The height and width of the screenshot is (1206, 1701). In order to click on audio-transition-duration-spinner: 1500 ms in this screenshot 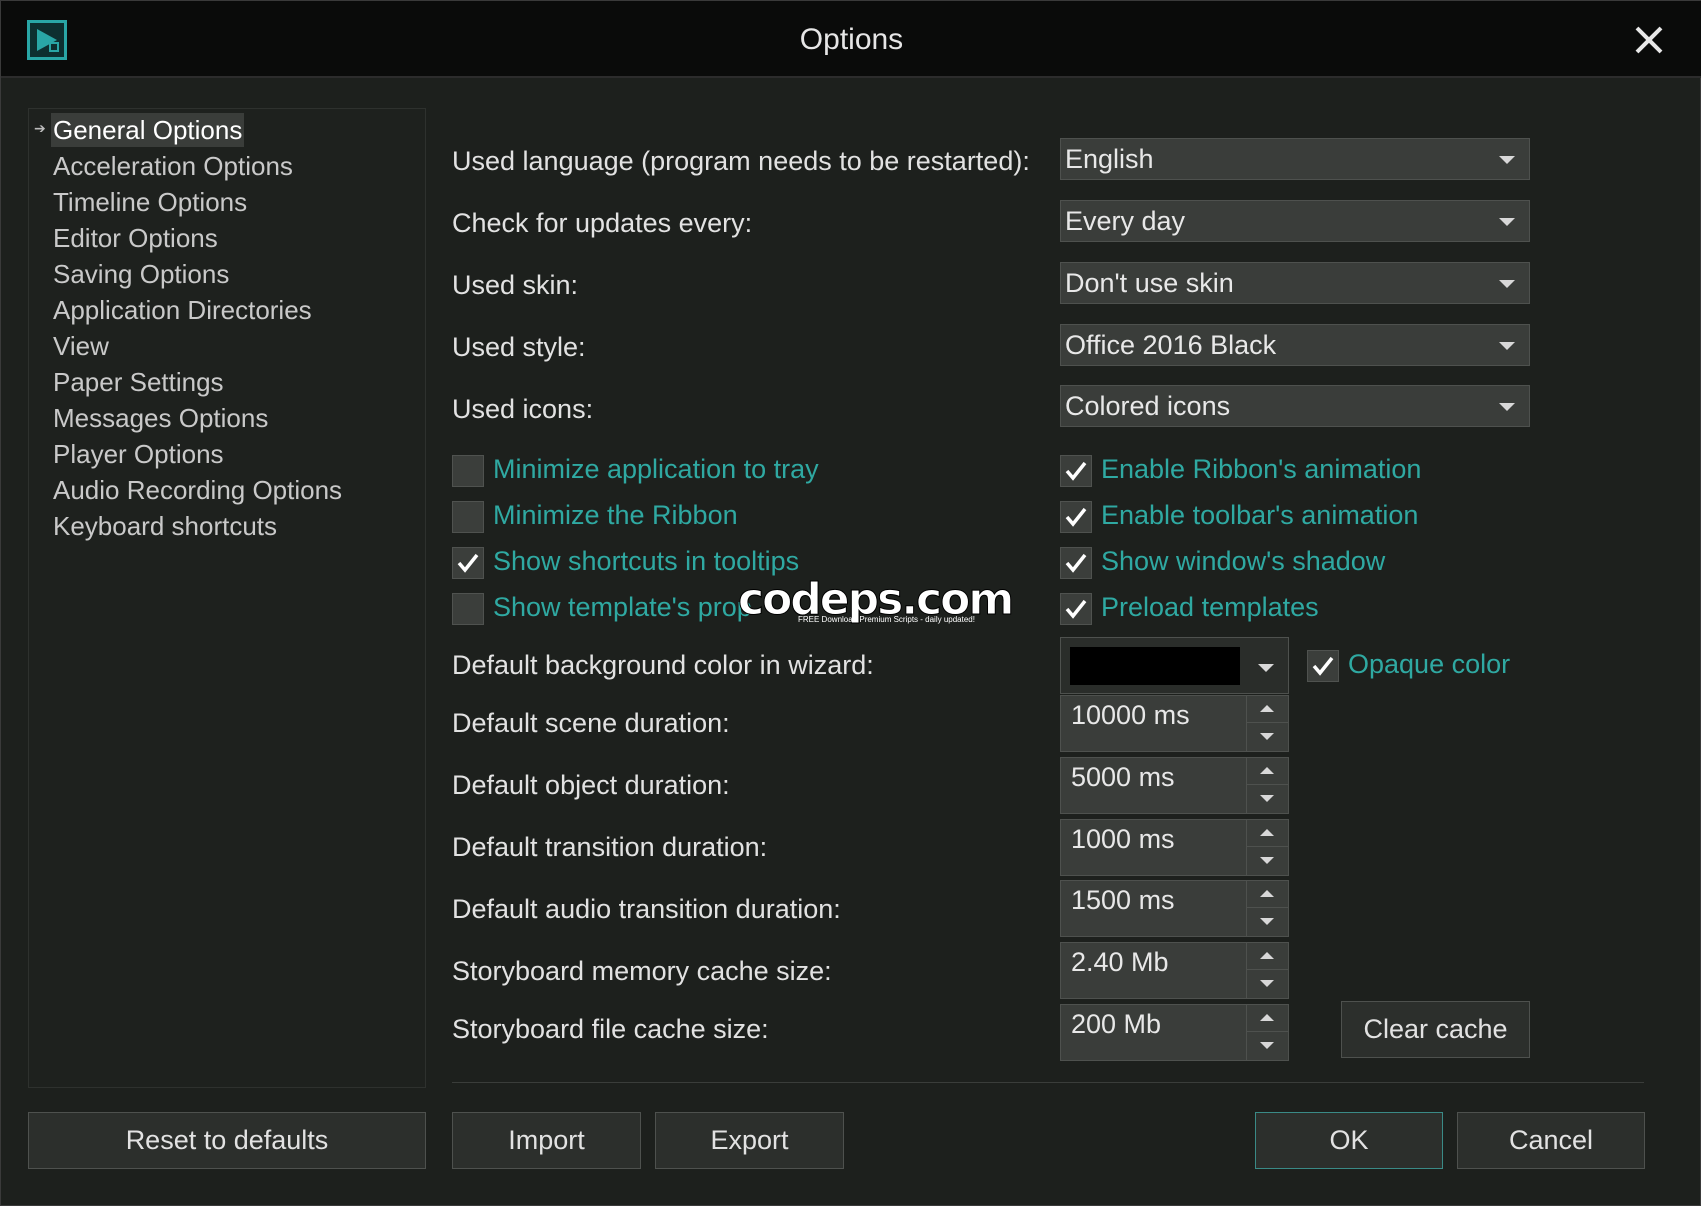, I will do `click(1174, 908)`.